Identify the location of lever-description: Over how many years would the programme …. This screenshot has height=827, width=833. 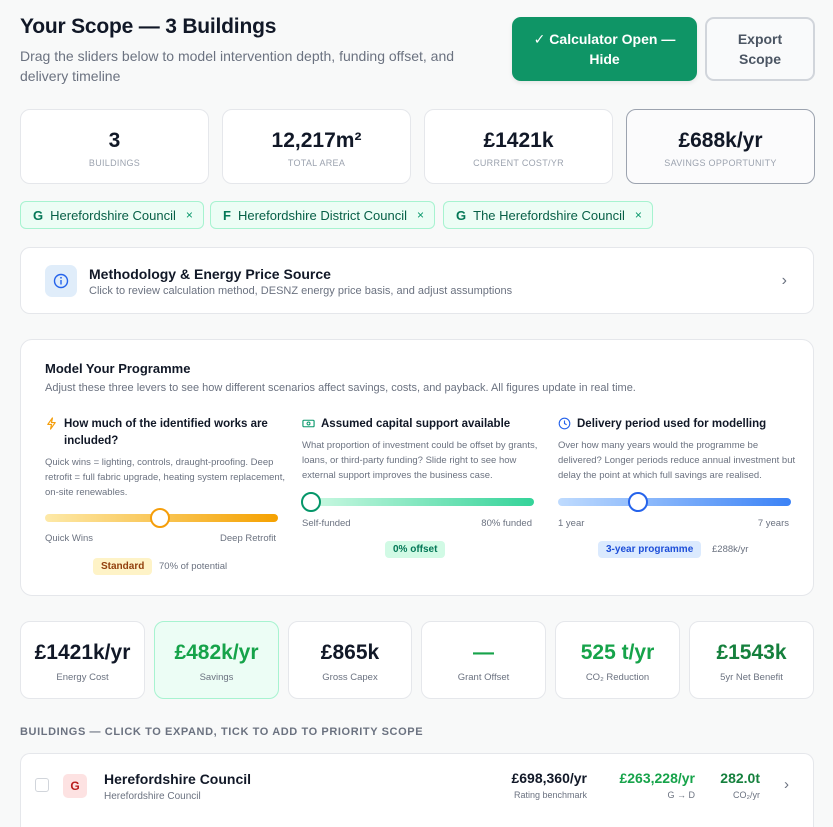
(677, 460).